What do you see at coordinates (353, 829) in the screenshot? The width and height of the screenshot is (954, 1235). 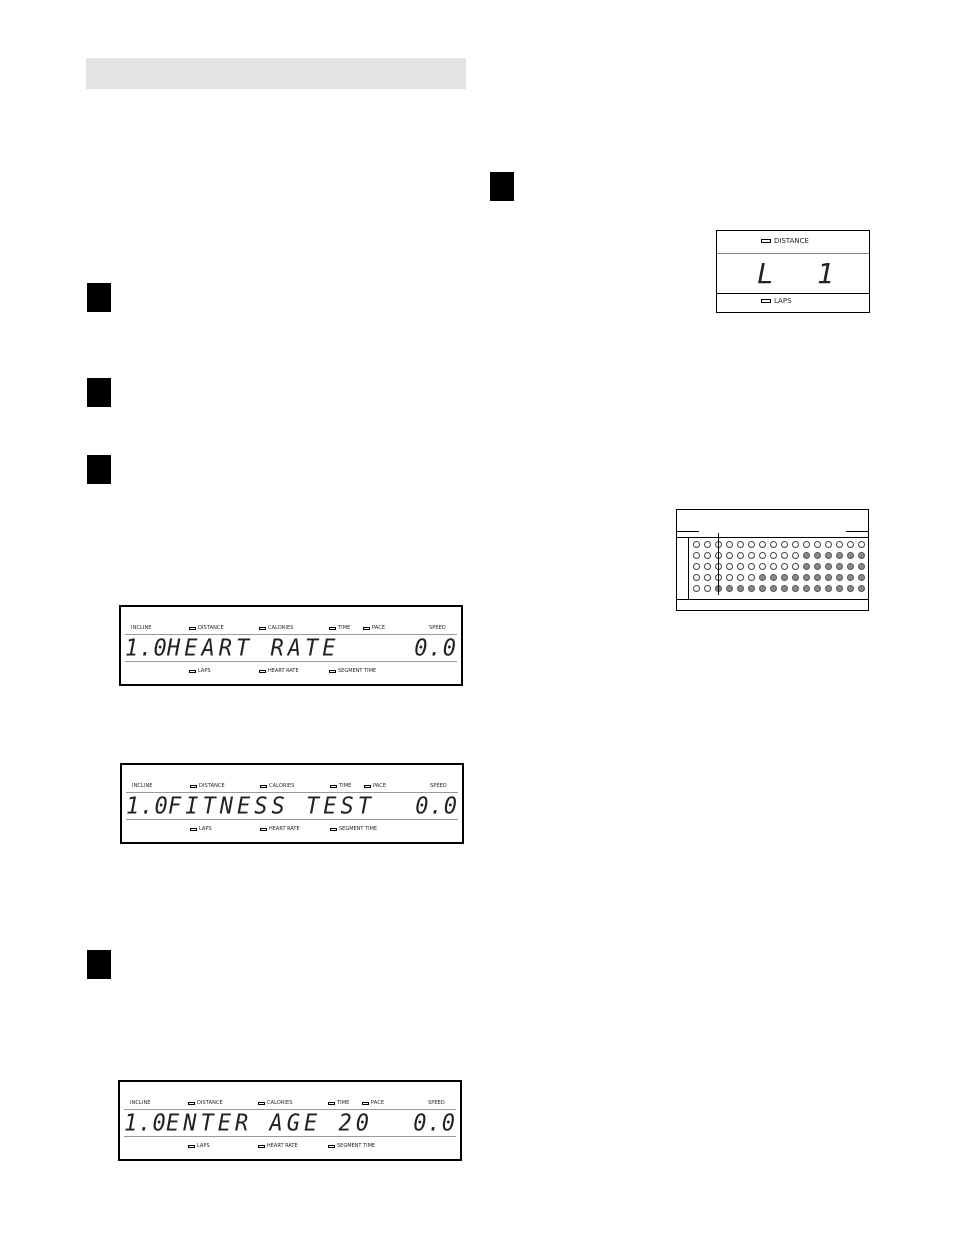 I see `indicator-segment-time: SEGMENT TIME` at bounding box center [353, 829].